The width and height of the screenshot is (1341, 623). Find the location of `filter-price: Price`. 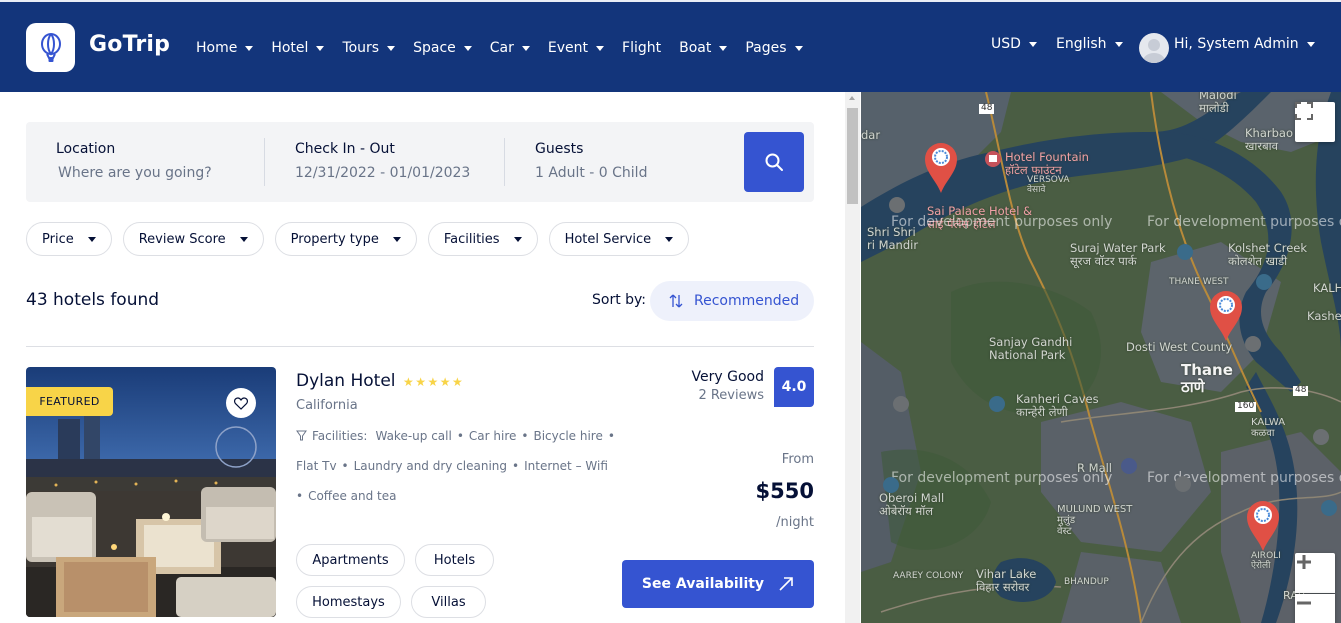

filter-price: Price is located at coordinates (69, 239).